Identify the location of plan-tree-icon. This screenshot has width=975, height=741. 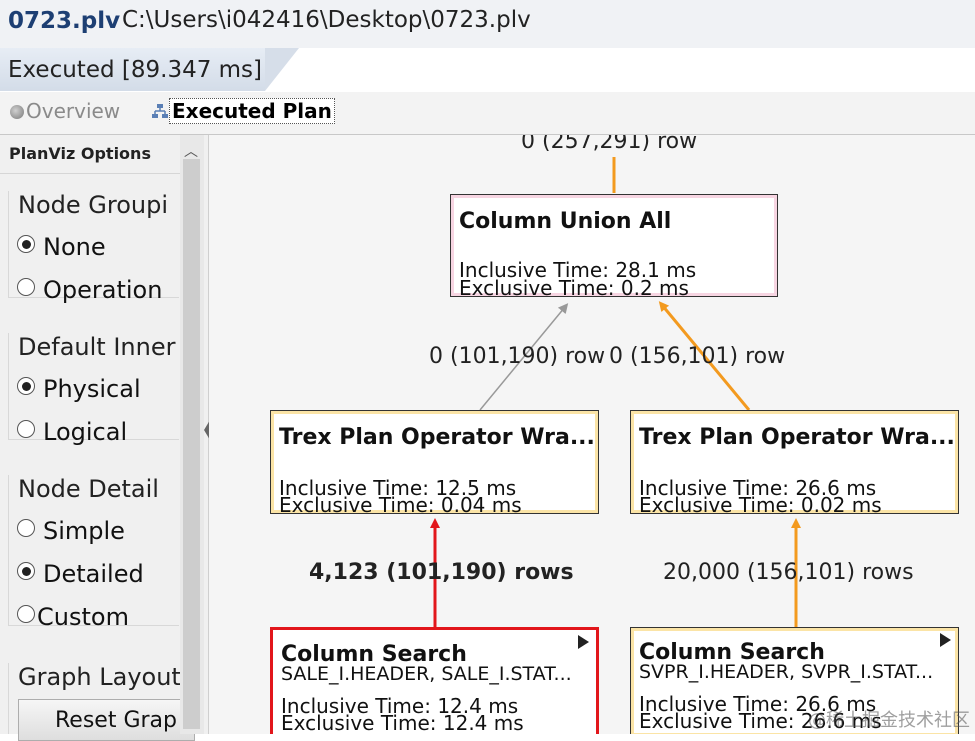
(160, 111).